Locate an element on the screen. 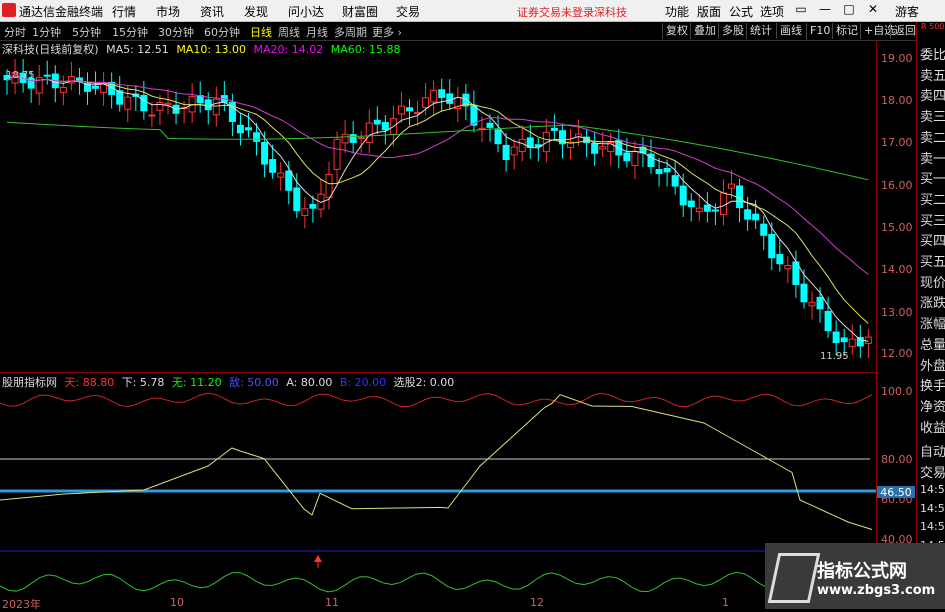 The height and width of the screenshot is (612, 945). tool-f10: F10 is located at coordinates (819, 31).